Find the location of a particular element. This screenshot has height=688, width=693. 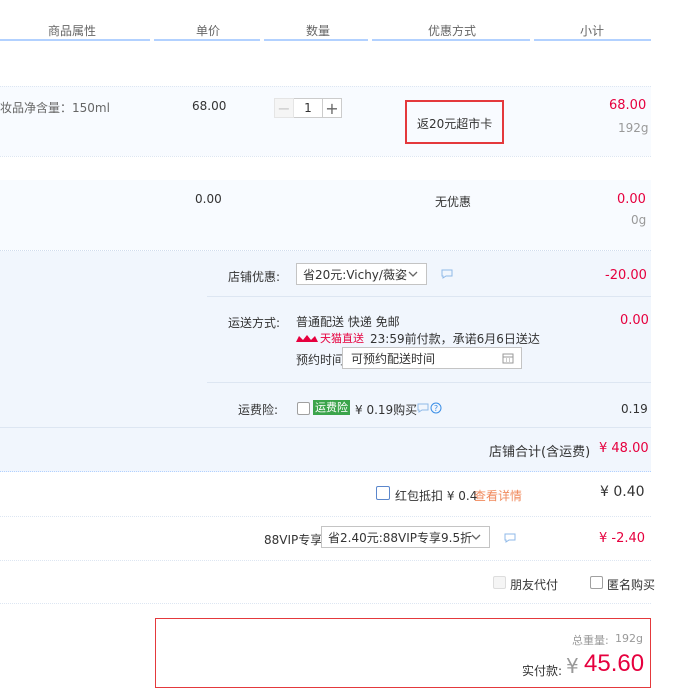

redpacket-label: 红包抵扣 ¥ 0.4 is located at coordinates (436, 496).